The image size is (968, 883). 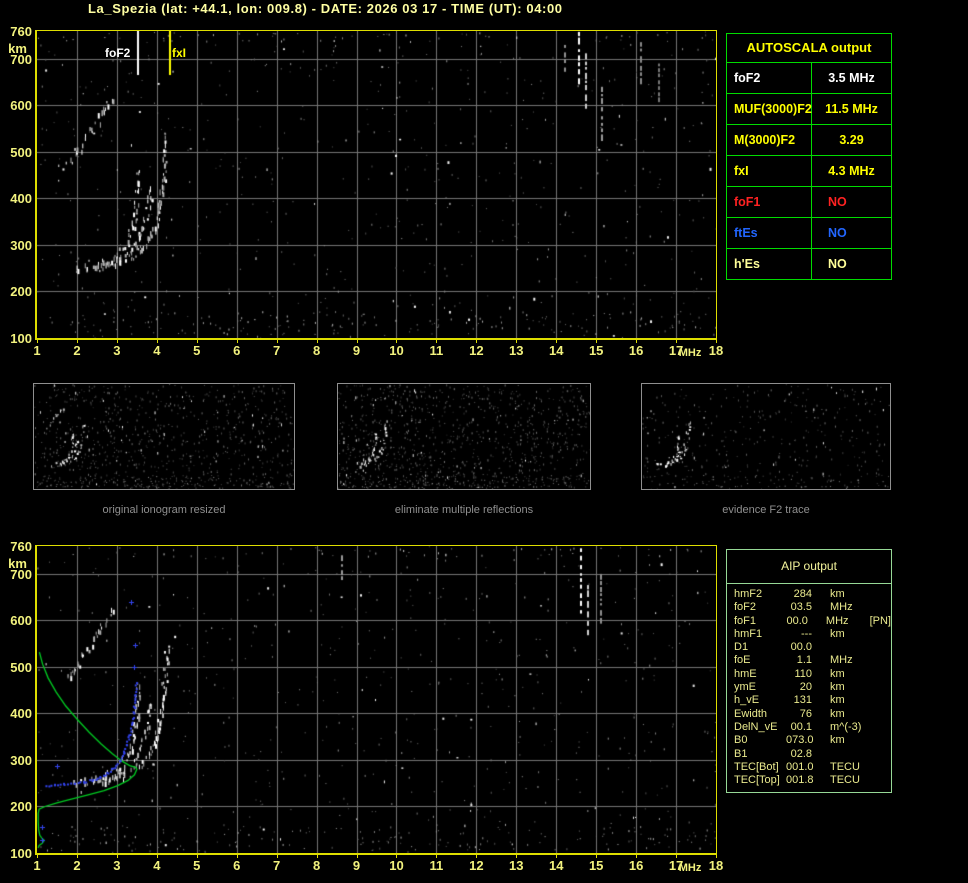 I want to click on autoscala-row-M(3000)F2: M(3000)F2 3.29, so click(x=809, y=140).